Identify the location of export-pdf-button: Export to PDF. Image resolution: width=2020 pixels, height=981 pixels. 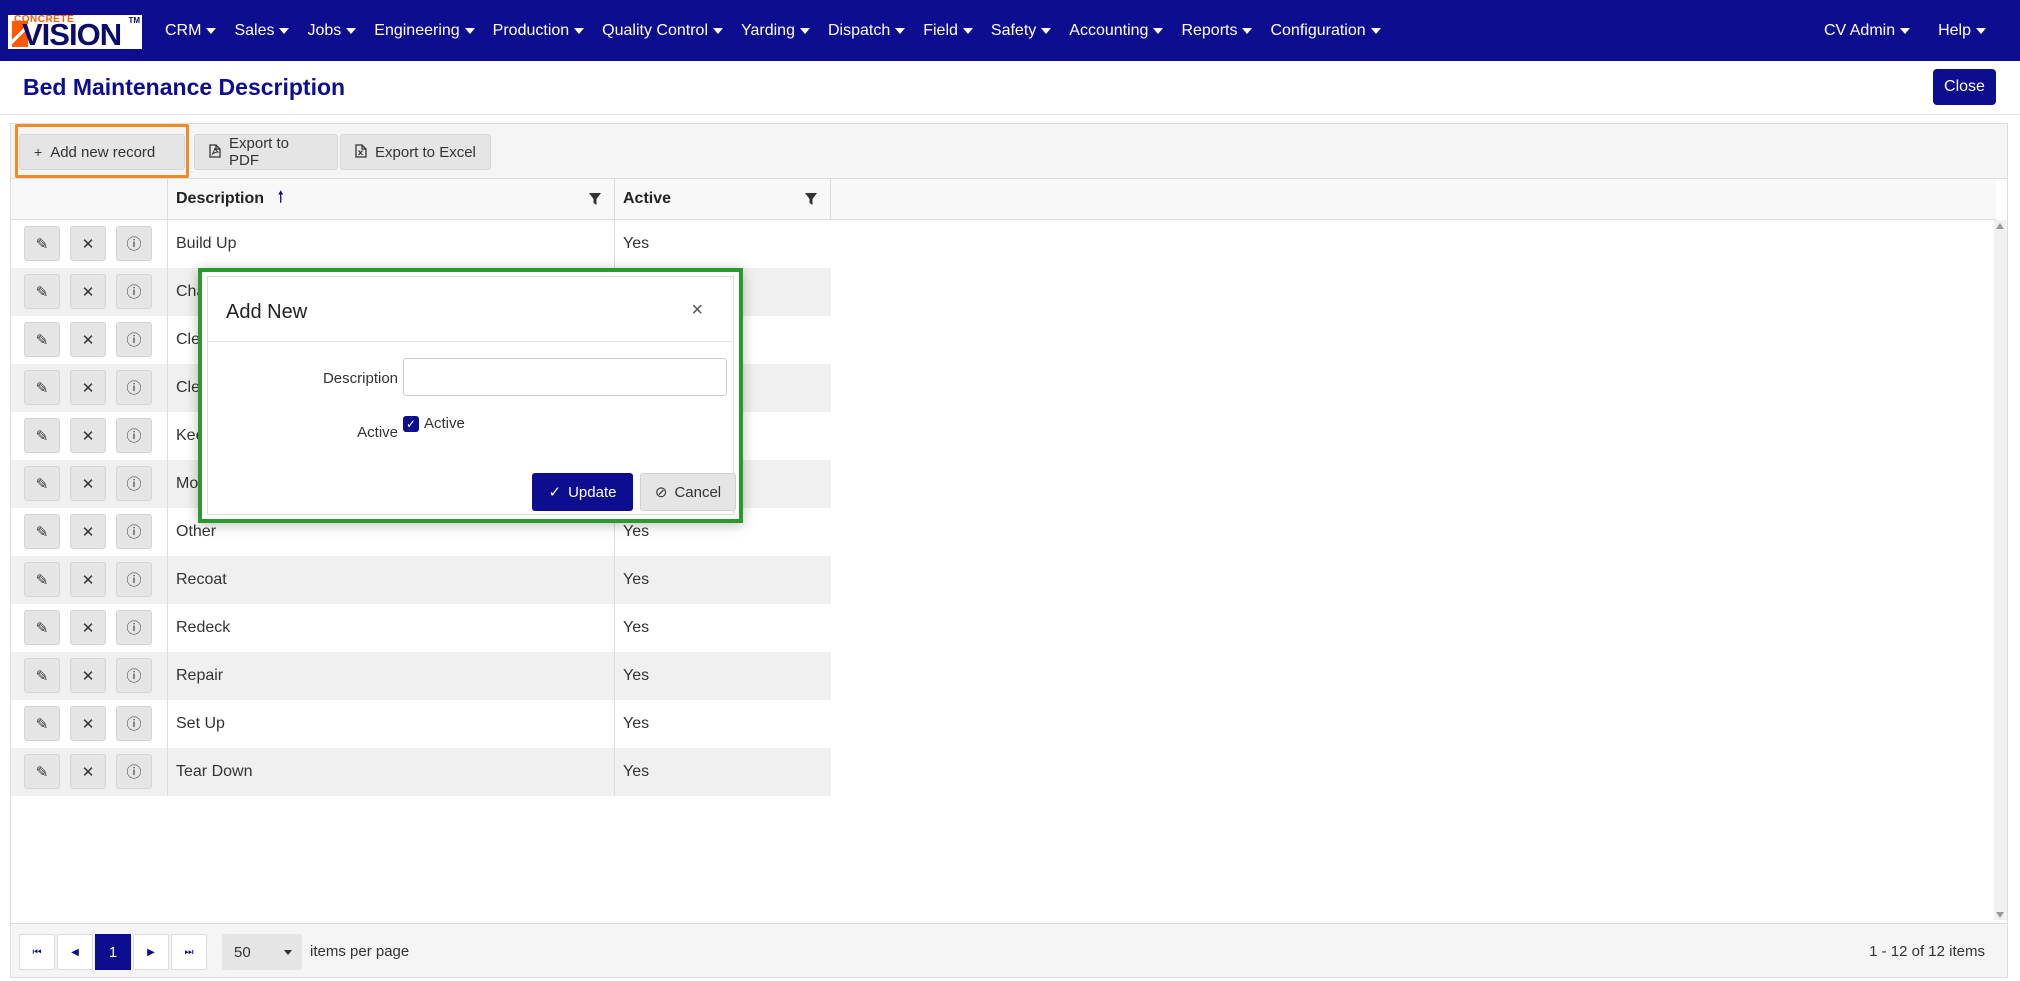
(266, 152).